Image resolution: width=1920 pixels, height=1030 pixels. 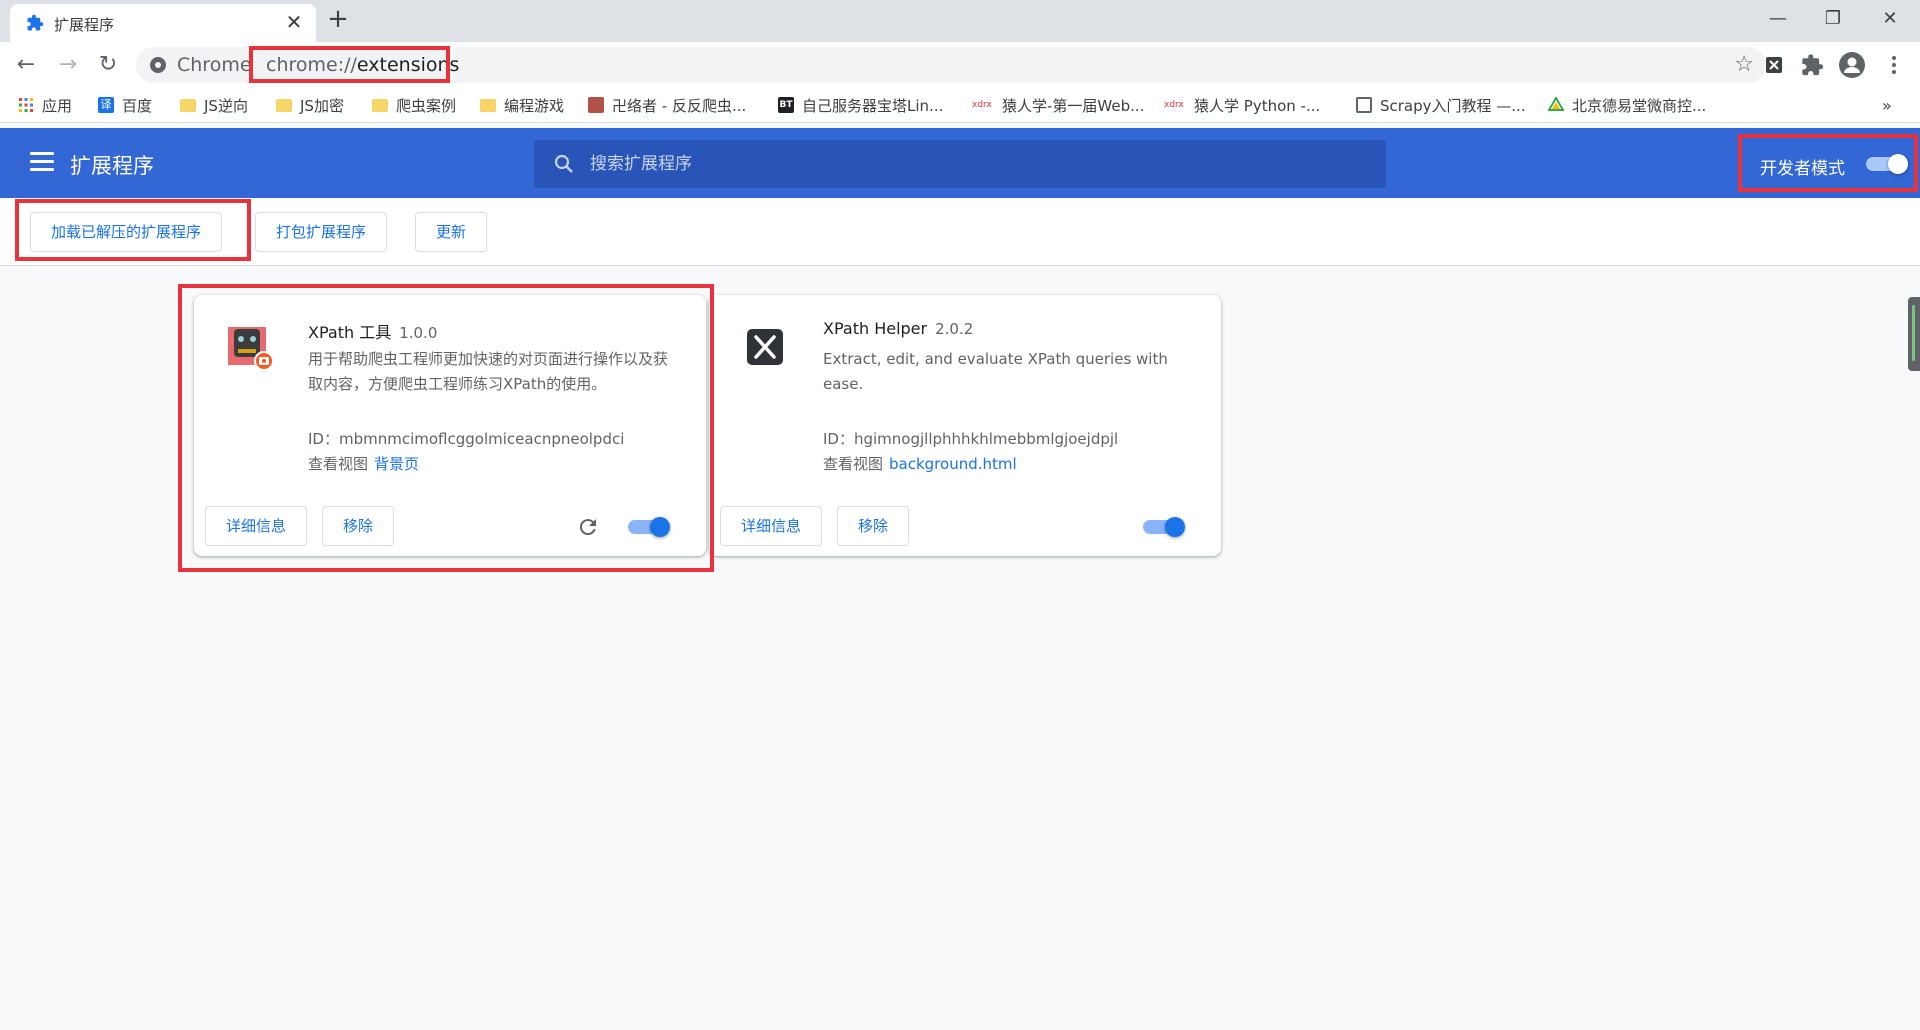 I want to click on puzzle-icon, so click(x=35, y=22).